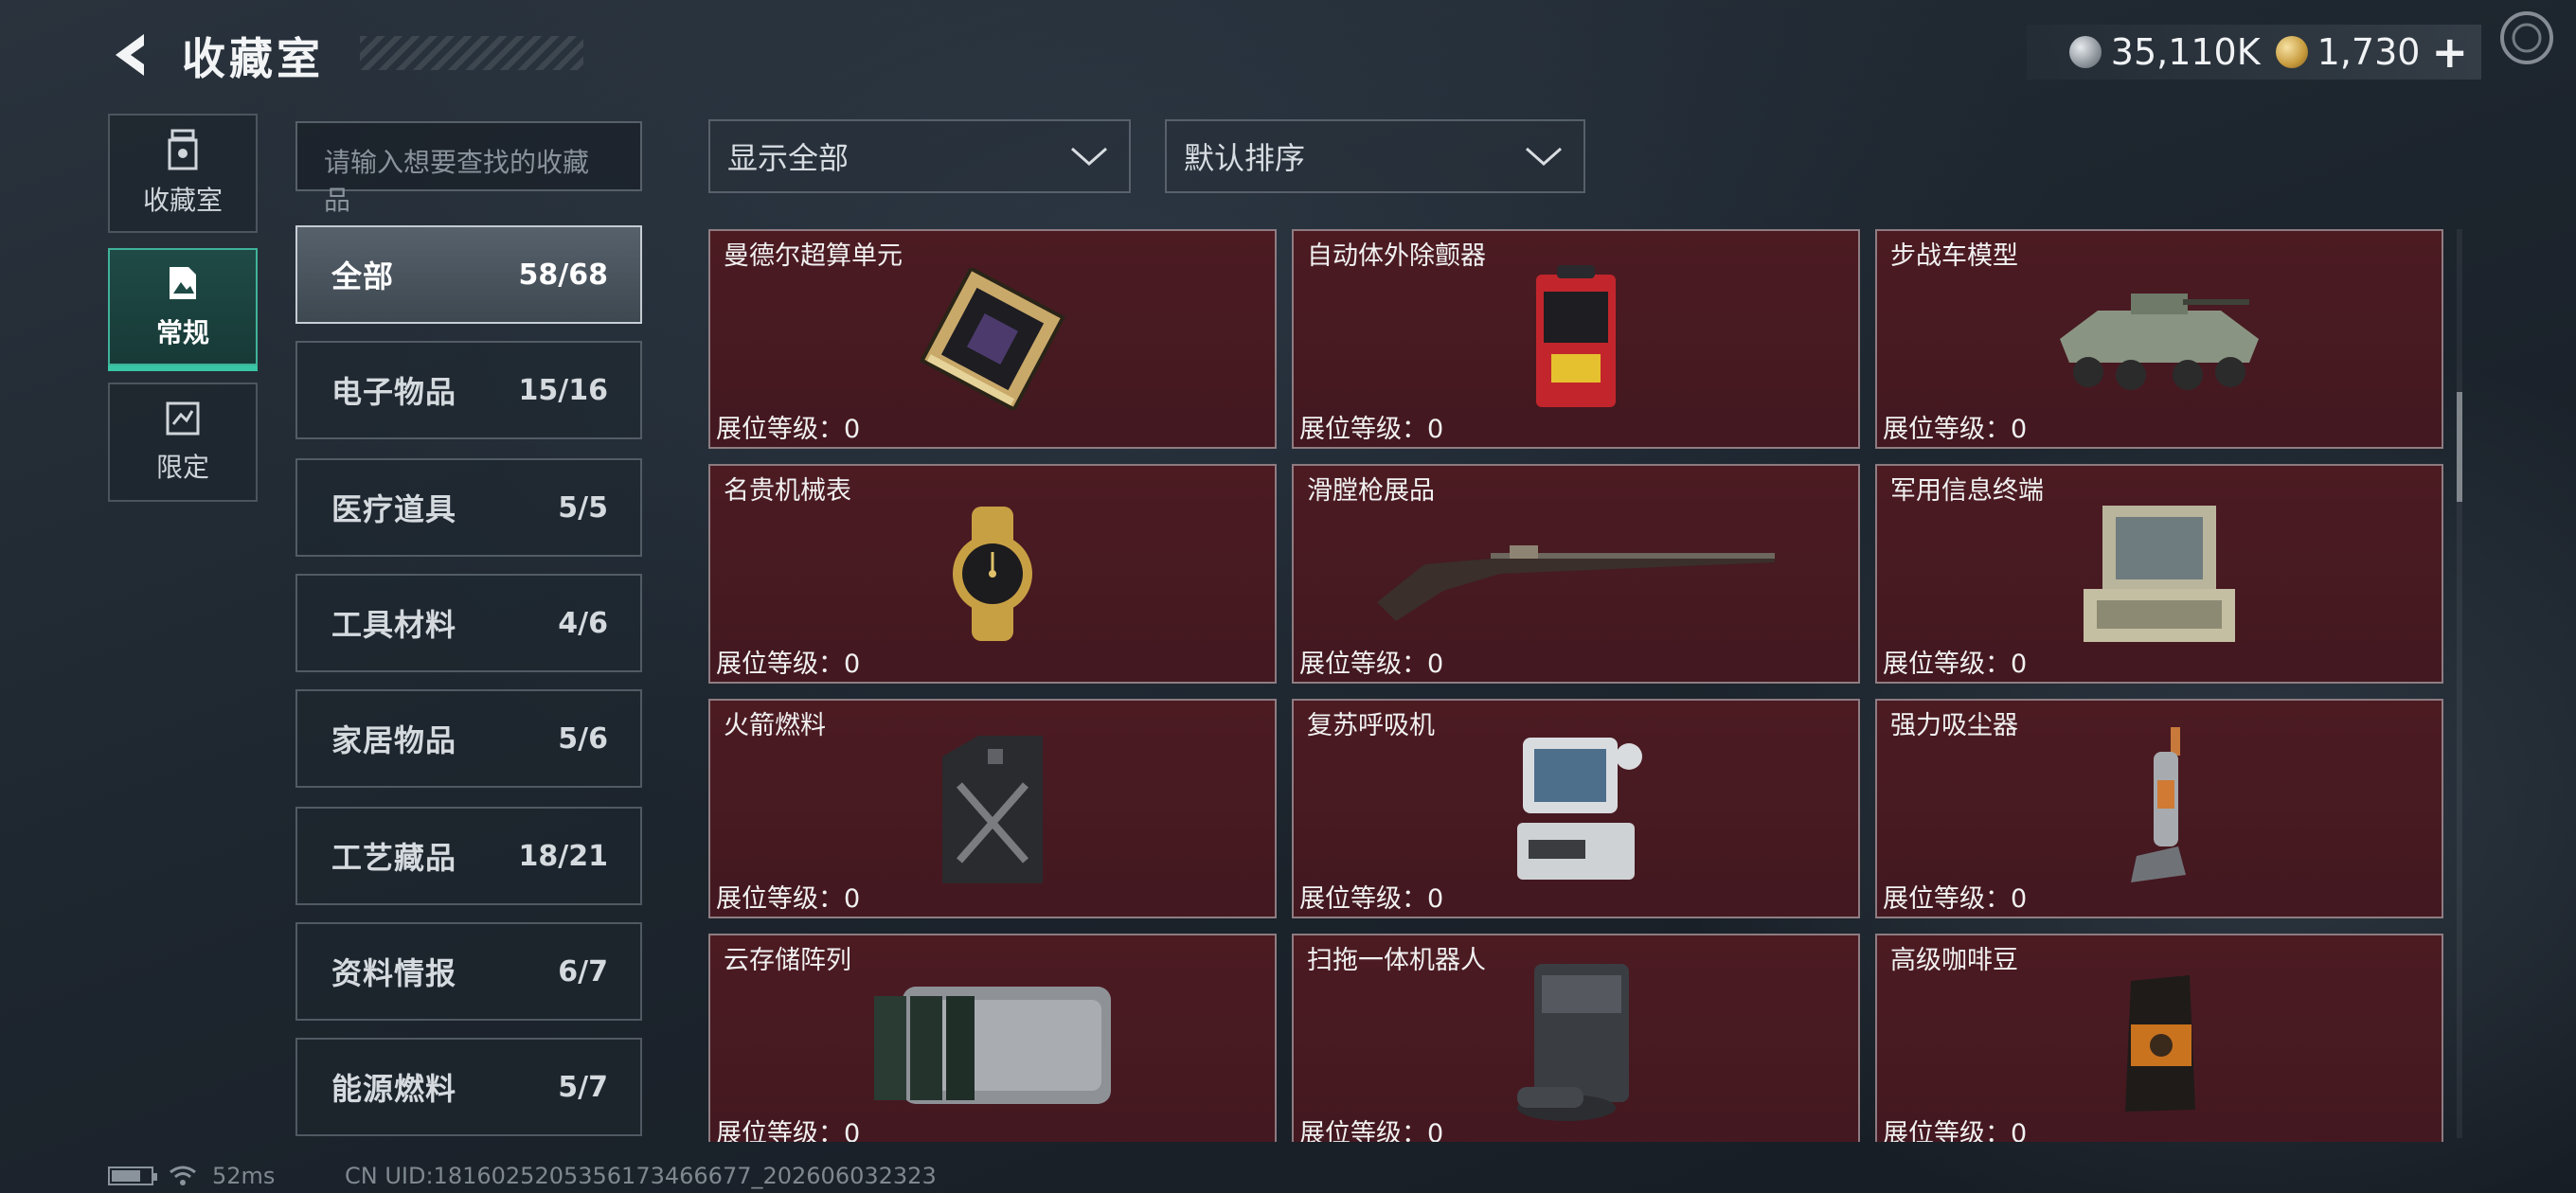 The height and width of the screenshot is (1193, 2576). What do you see at coordinates (787, 960) in the screenshot?
I see `item-name: 云存储阵列` at bounding box center [787, 960].